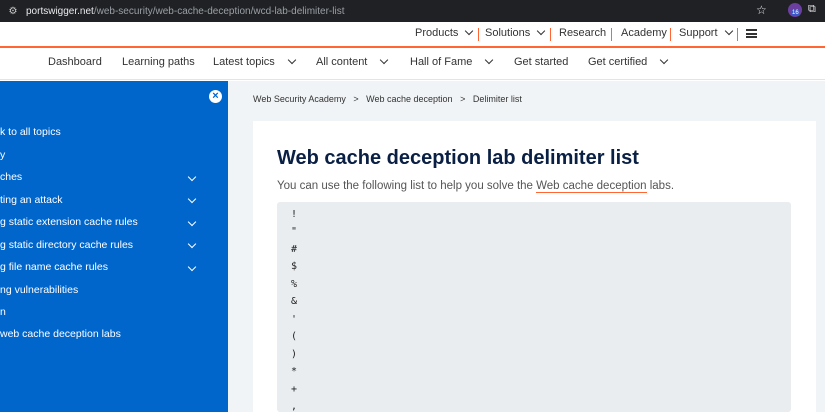  Describe the element at coordinates (294, 354) in the screenshot. I see `delimiter-item: )` at that location.